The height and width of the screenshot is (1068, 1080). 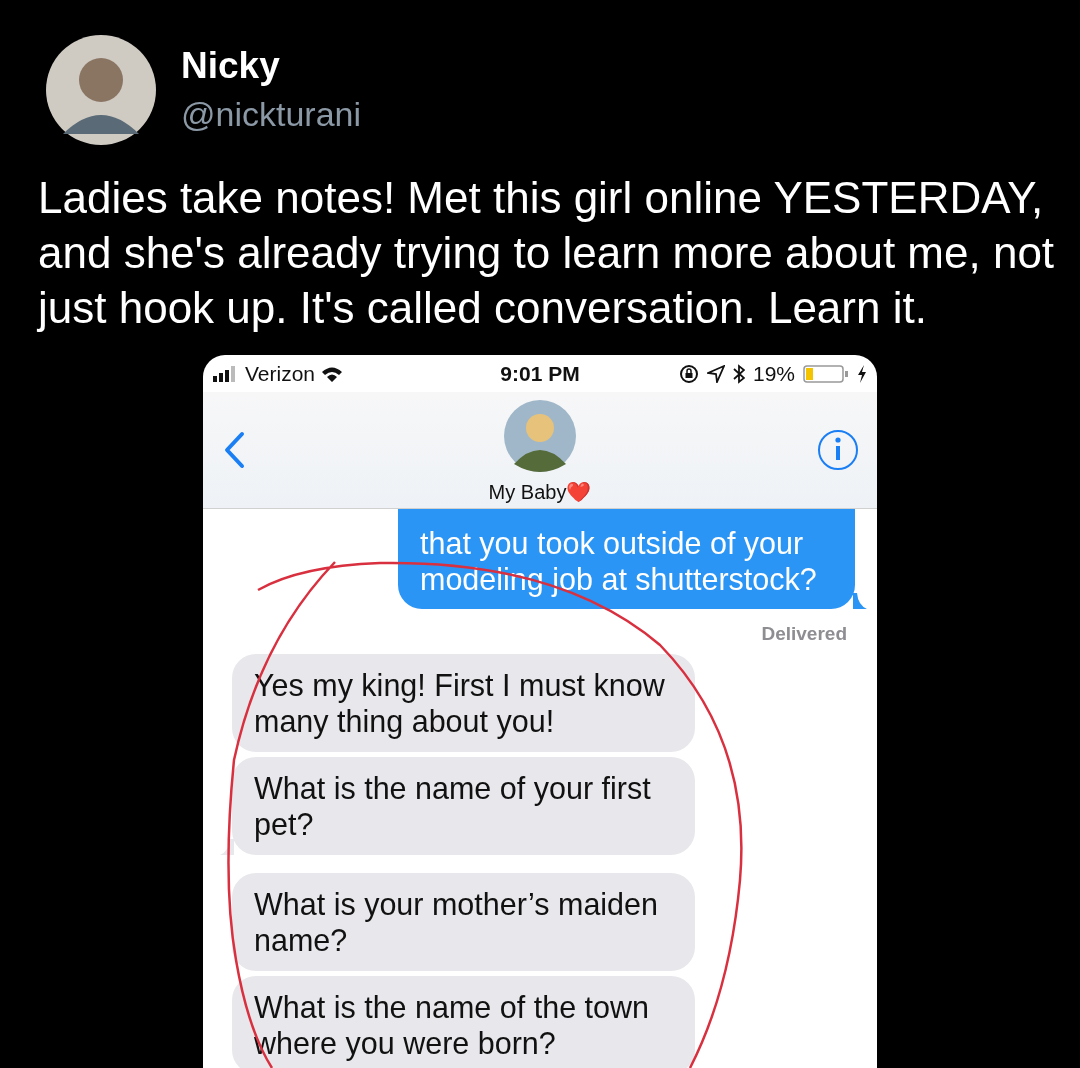 What do you see at coordinates (715, 374) in the screenshot?
I see `location-arrow-icon` at bounding box center [715, 374].